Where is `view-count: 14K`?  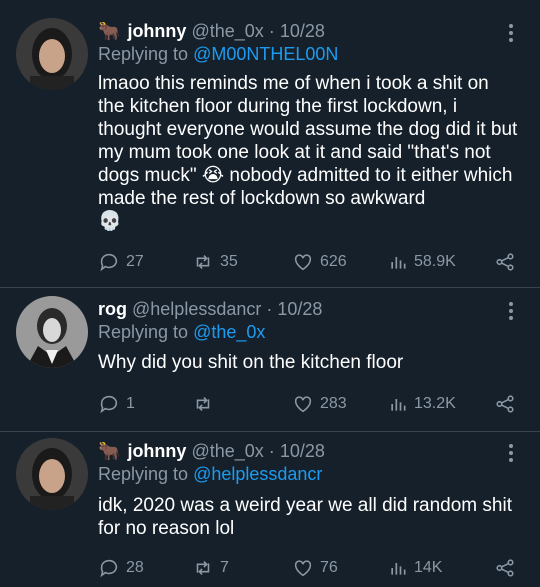 view-count: 14K is located at coordinates (428, 567).